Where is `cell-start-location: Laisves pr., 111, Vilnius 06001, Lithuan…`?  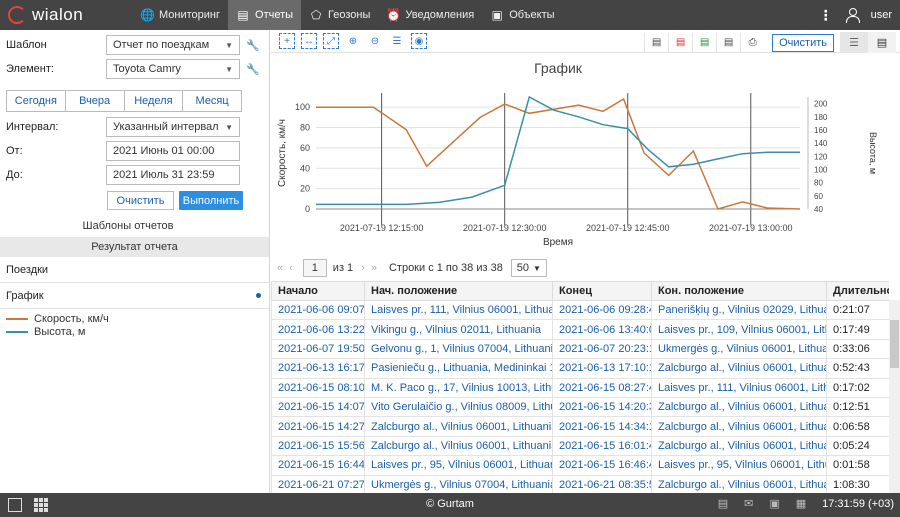
cell-start-location: Laisves pr., 111, Vilnius 06001, Lithuan… is located at coordinates (458, 310).